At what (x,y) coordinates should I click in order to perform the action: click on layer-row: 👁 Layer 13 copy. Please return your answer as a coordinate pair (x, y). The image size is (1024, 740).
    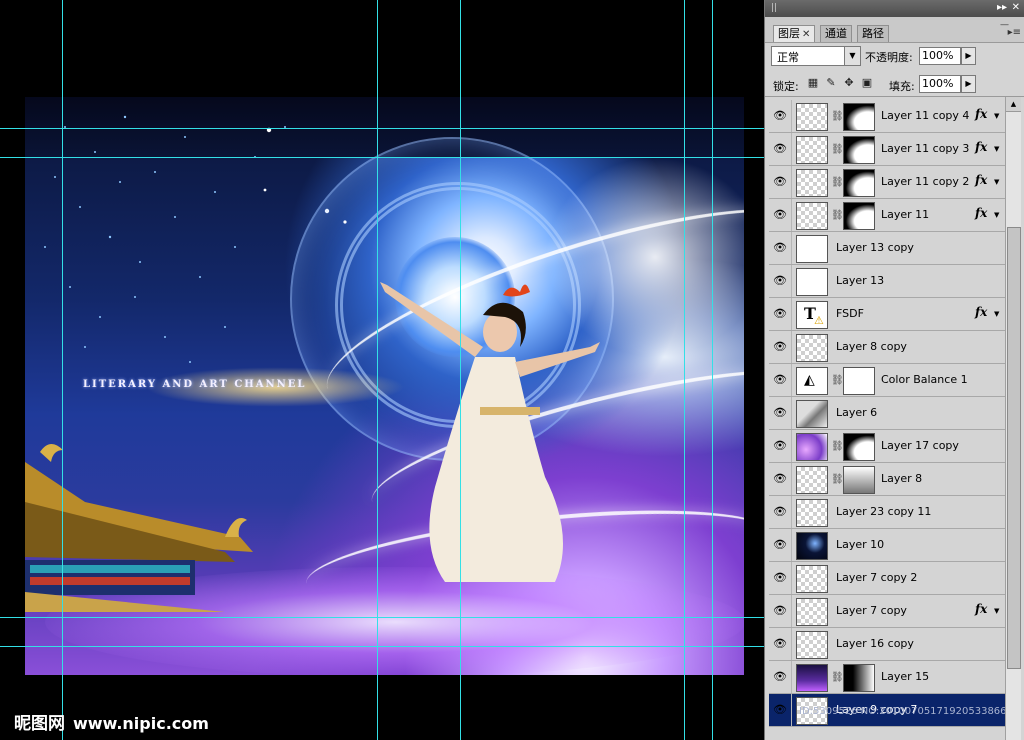
    Looking at the image, I should click on (887, 248).